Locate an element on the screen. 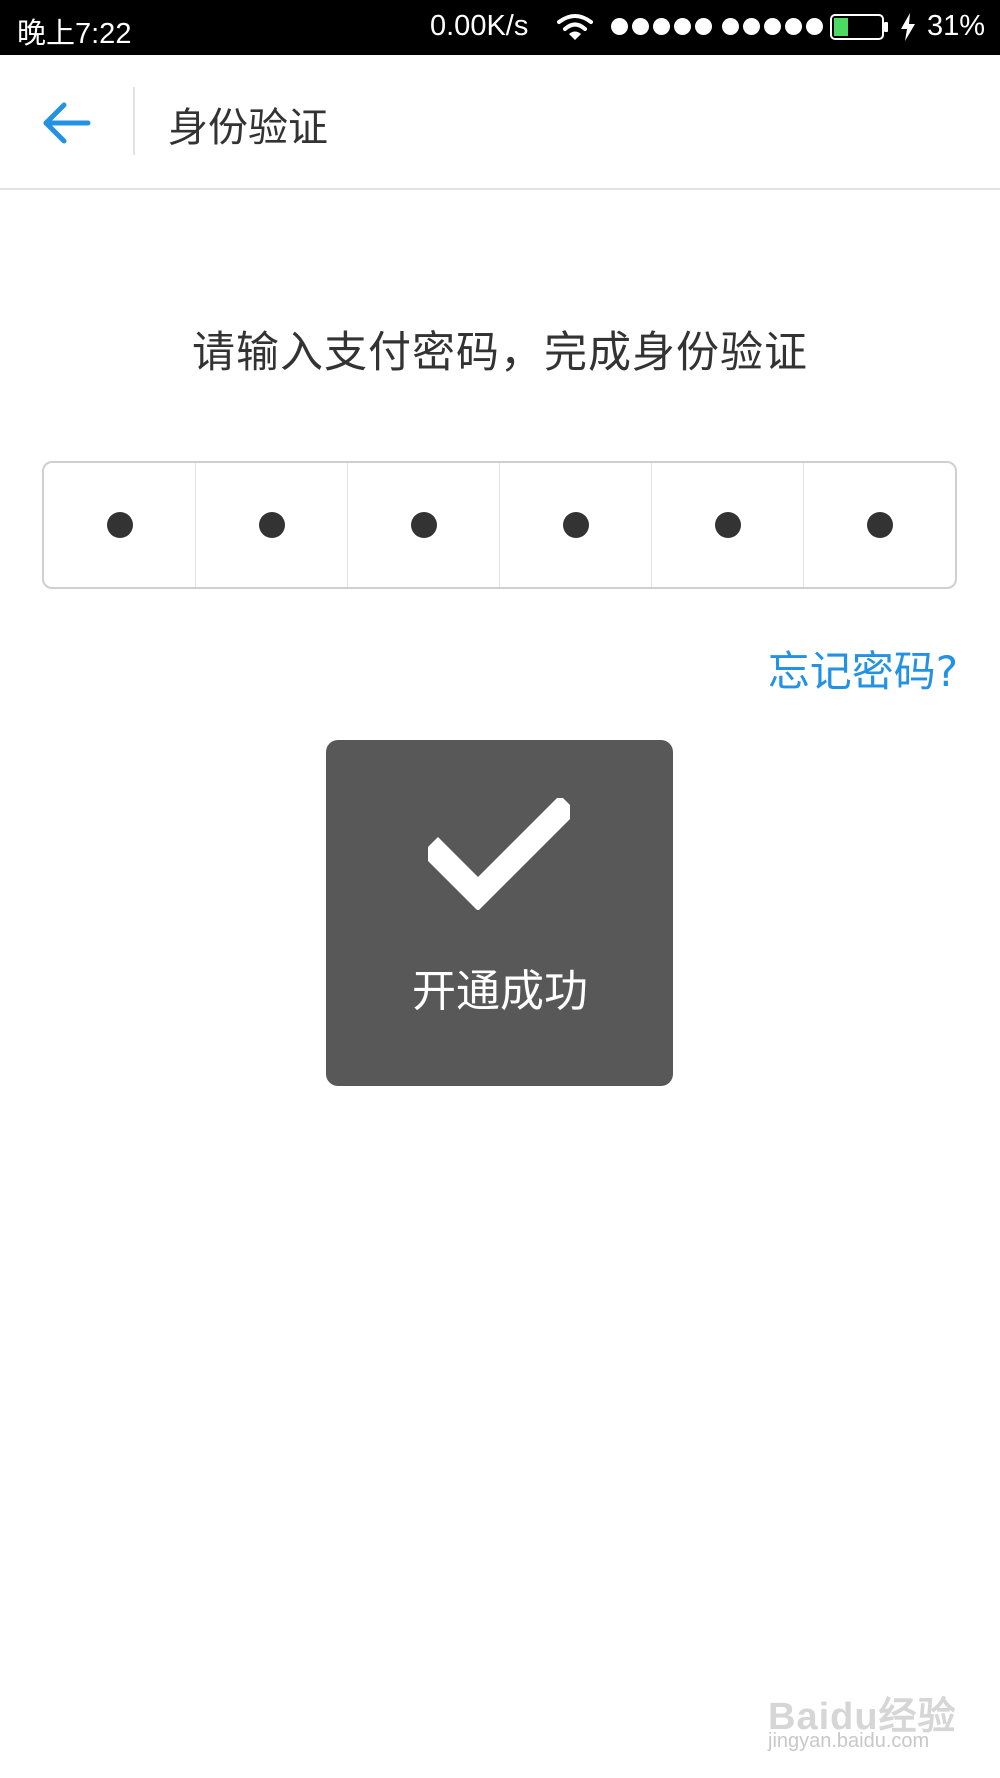 This screenshot has height=1778, width=1000. password-prompt: 请输入支付密码，完成身份验证 is located at coordinates (500, 353).